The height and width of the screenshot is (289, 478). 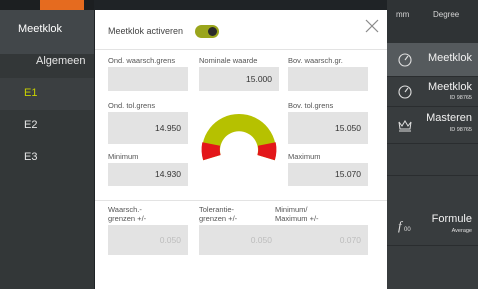 I want to click on nominaal-input: 15.000, so click(x=239, y=79).